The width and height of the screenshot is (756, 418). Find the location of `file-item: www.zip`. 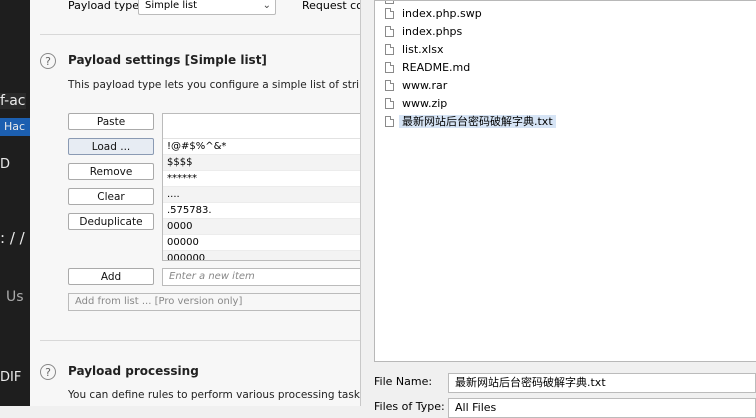

file-item: www.zip is located at coordinates (416, 104).